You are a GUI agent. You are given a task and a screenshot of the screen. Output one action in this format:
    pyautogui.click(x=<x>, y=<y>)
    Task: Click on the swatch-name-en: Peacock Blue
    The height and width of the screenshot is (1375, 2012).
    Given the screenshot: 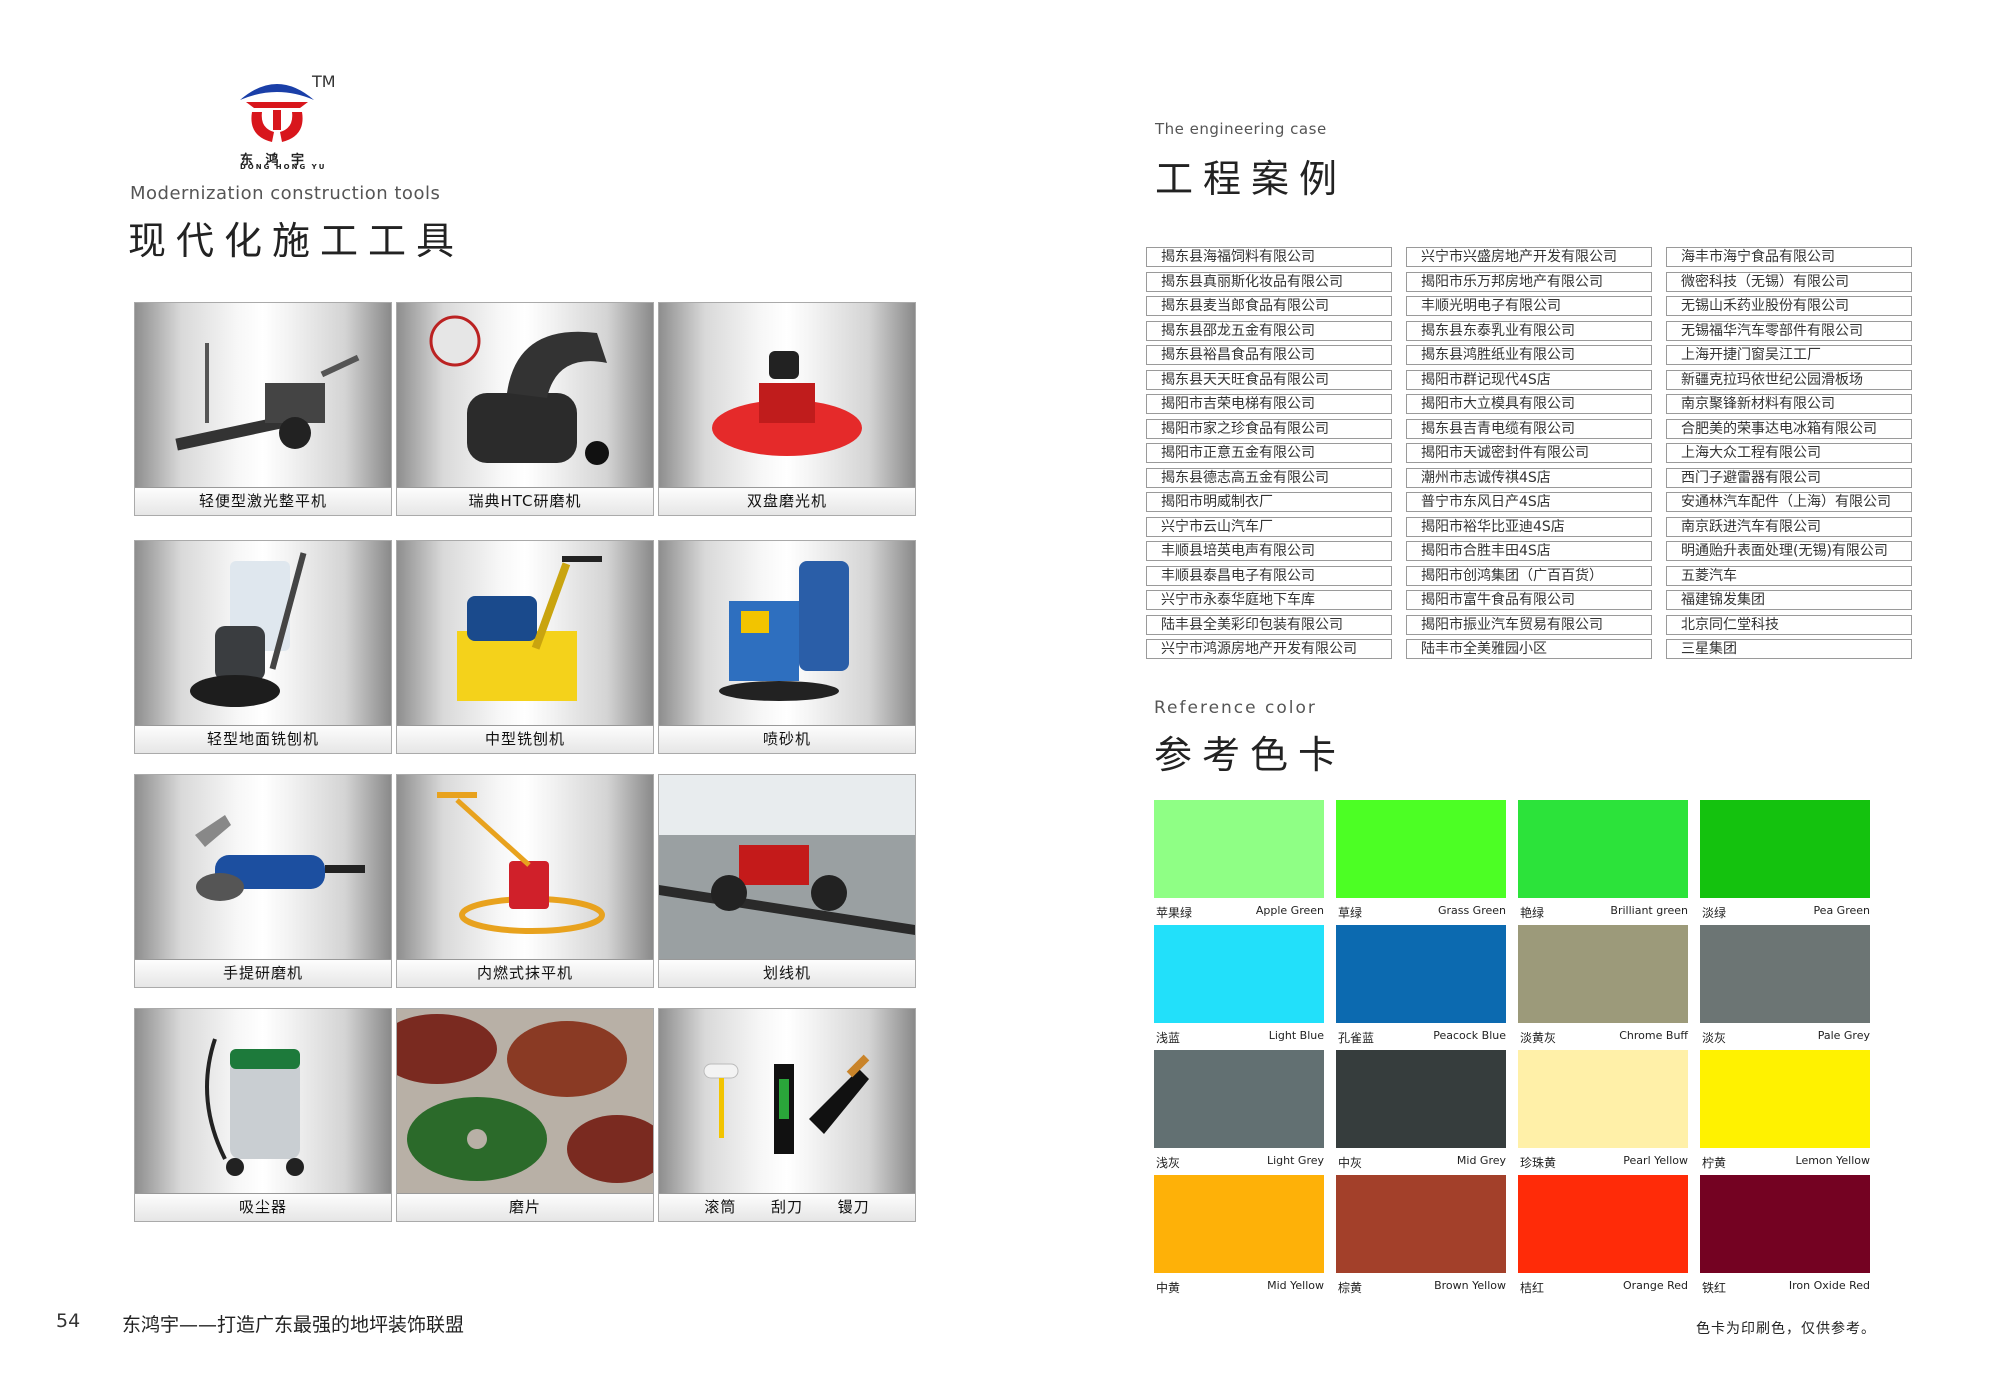 What is the action you would take?
    pyautogui.click(x=1469, y=1035)
    